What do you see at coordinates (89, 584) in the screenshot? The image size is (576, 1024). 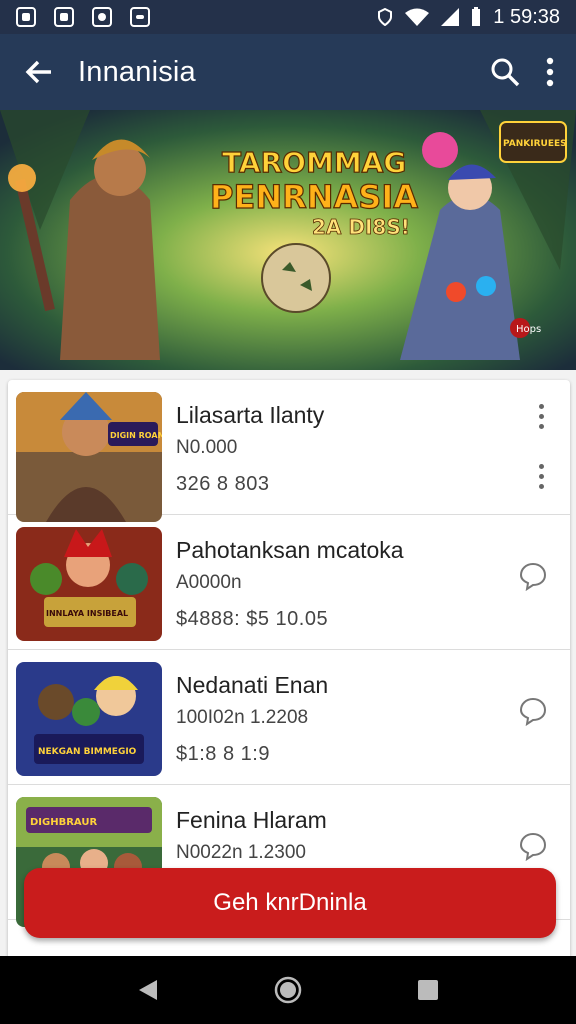 I see `item-thumbnail: INNLAYA INSIBEAL` at bounding box center [89, 584].